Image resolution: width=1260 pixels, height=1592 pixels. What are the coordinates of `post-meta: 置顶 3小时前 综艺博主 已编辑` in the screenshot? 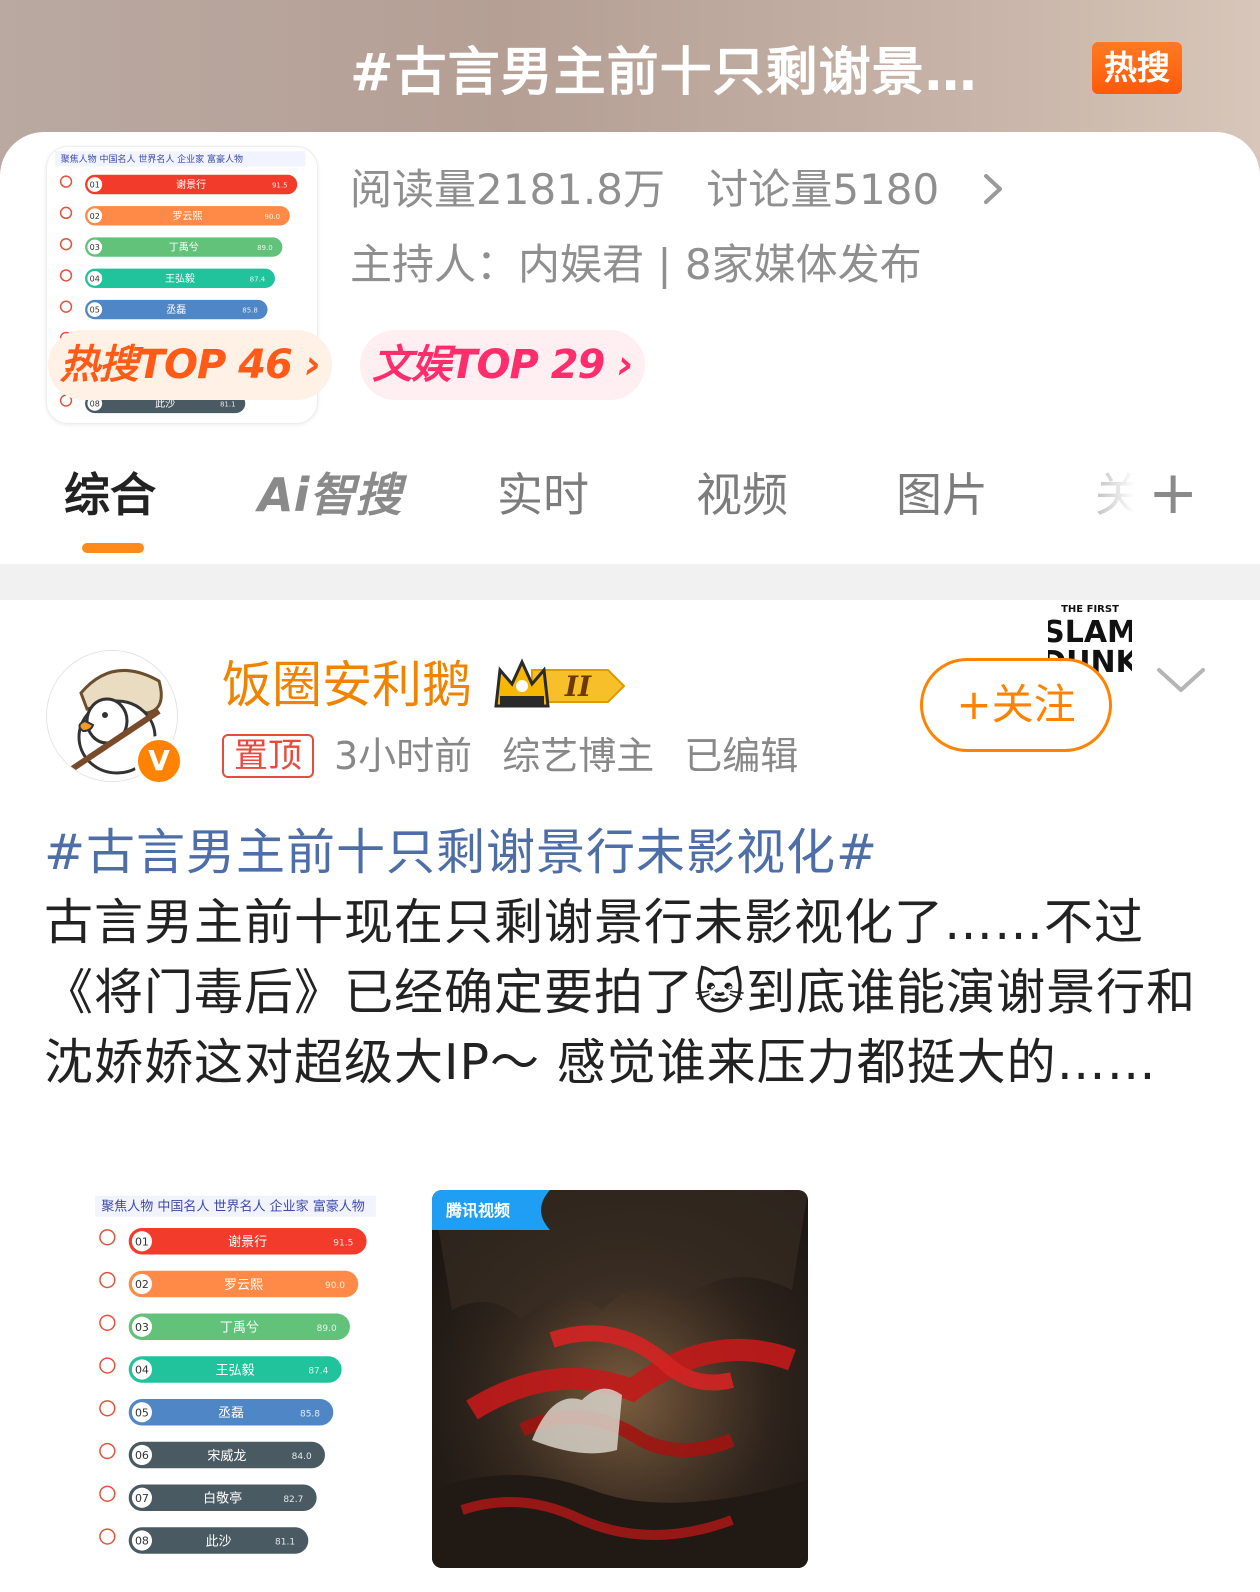 It's located at (510, 756).